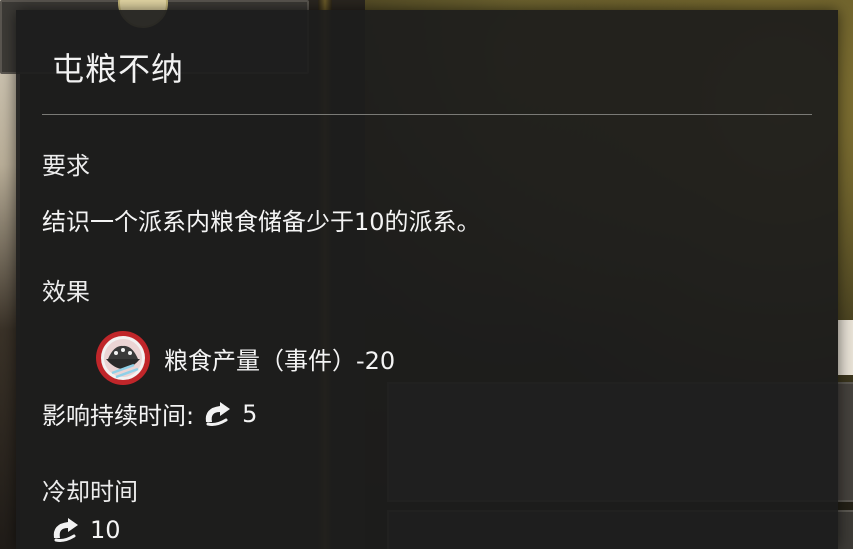 The image size is (853, 549). What do you see at coordinates (66, 166) in the screenshot?
I see `requirement-label: 要求` at bounding box center [66, 166].